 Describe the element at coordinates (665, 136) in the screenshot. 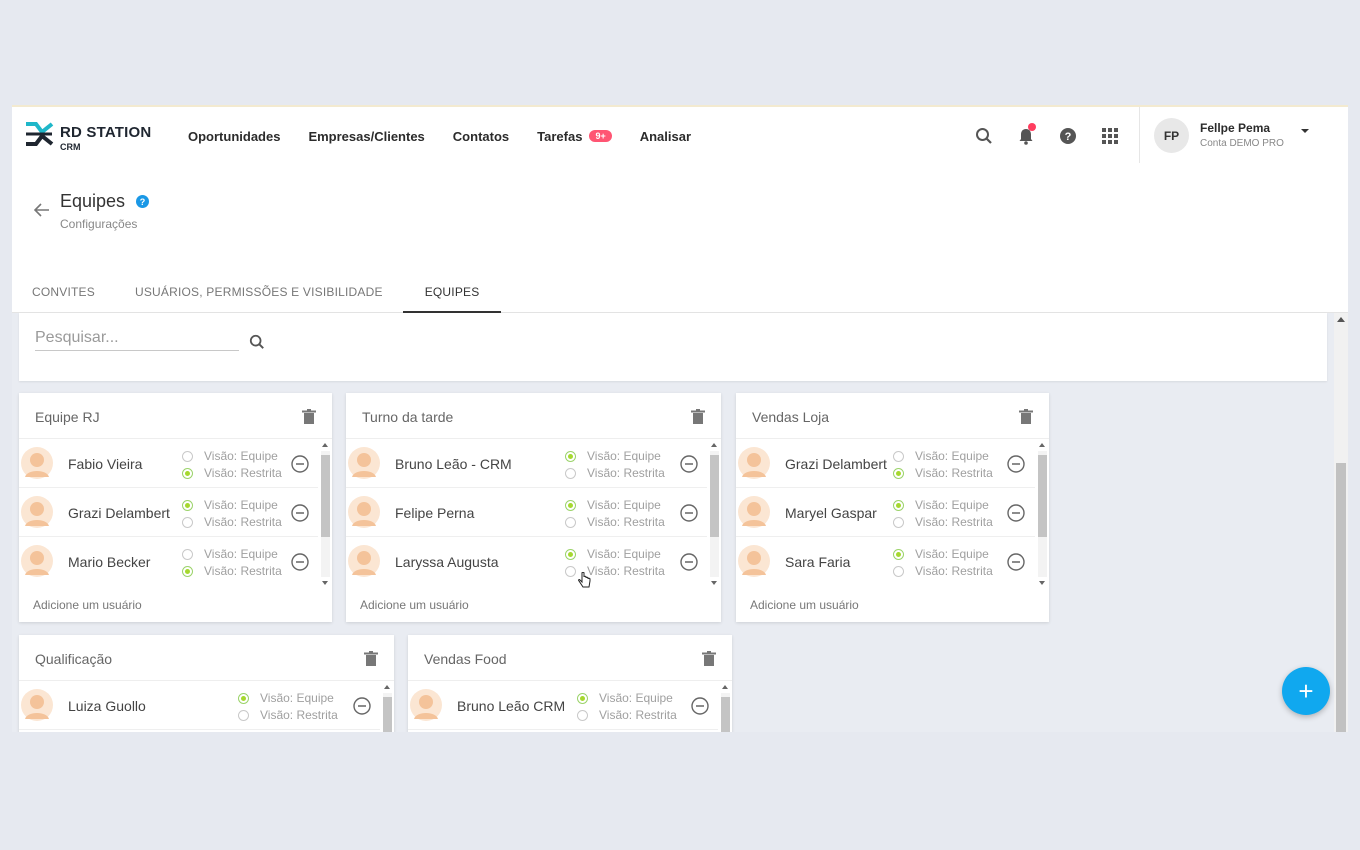

I see `nav-analisar: Analisar` at that location.